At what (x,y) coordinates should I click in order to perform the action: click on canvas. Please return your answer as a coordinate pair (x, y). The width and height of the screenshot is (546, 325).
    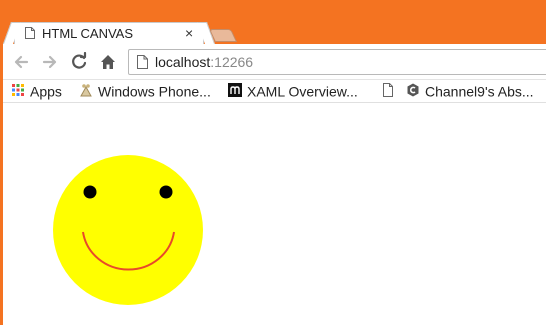
    Looking at the image, I should click on (128, 230).